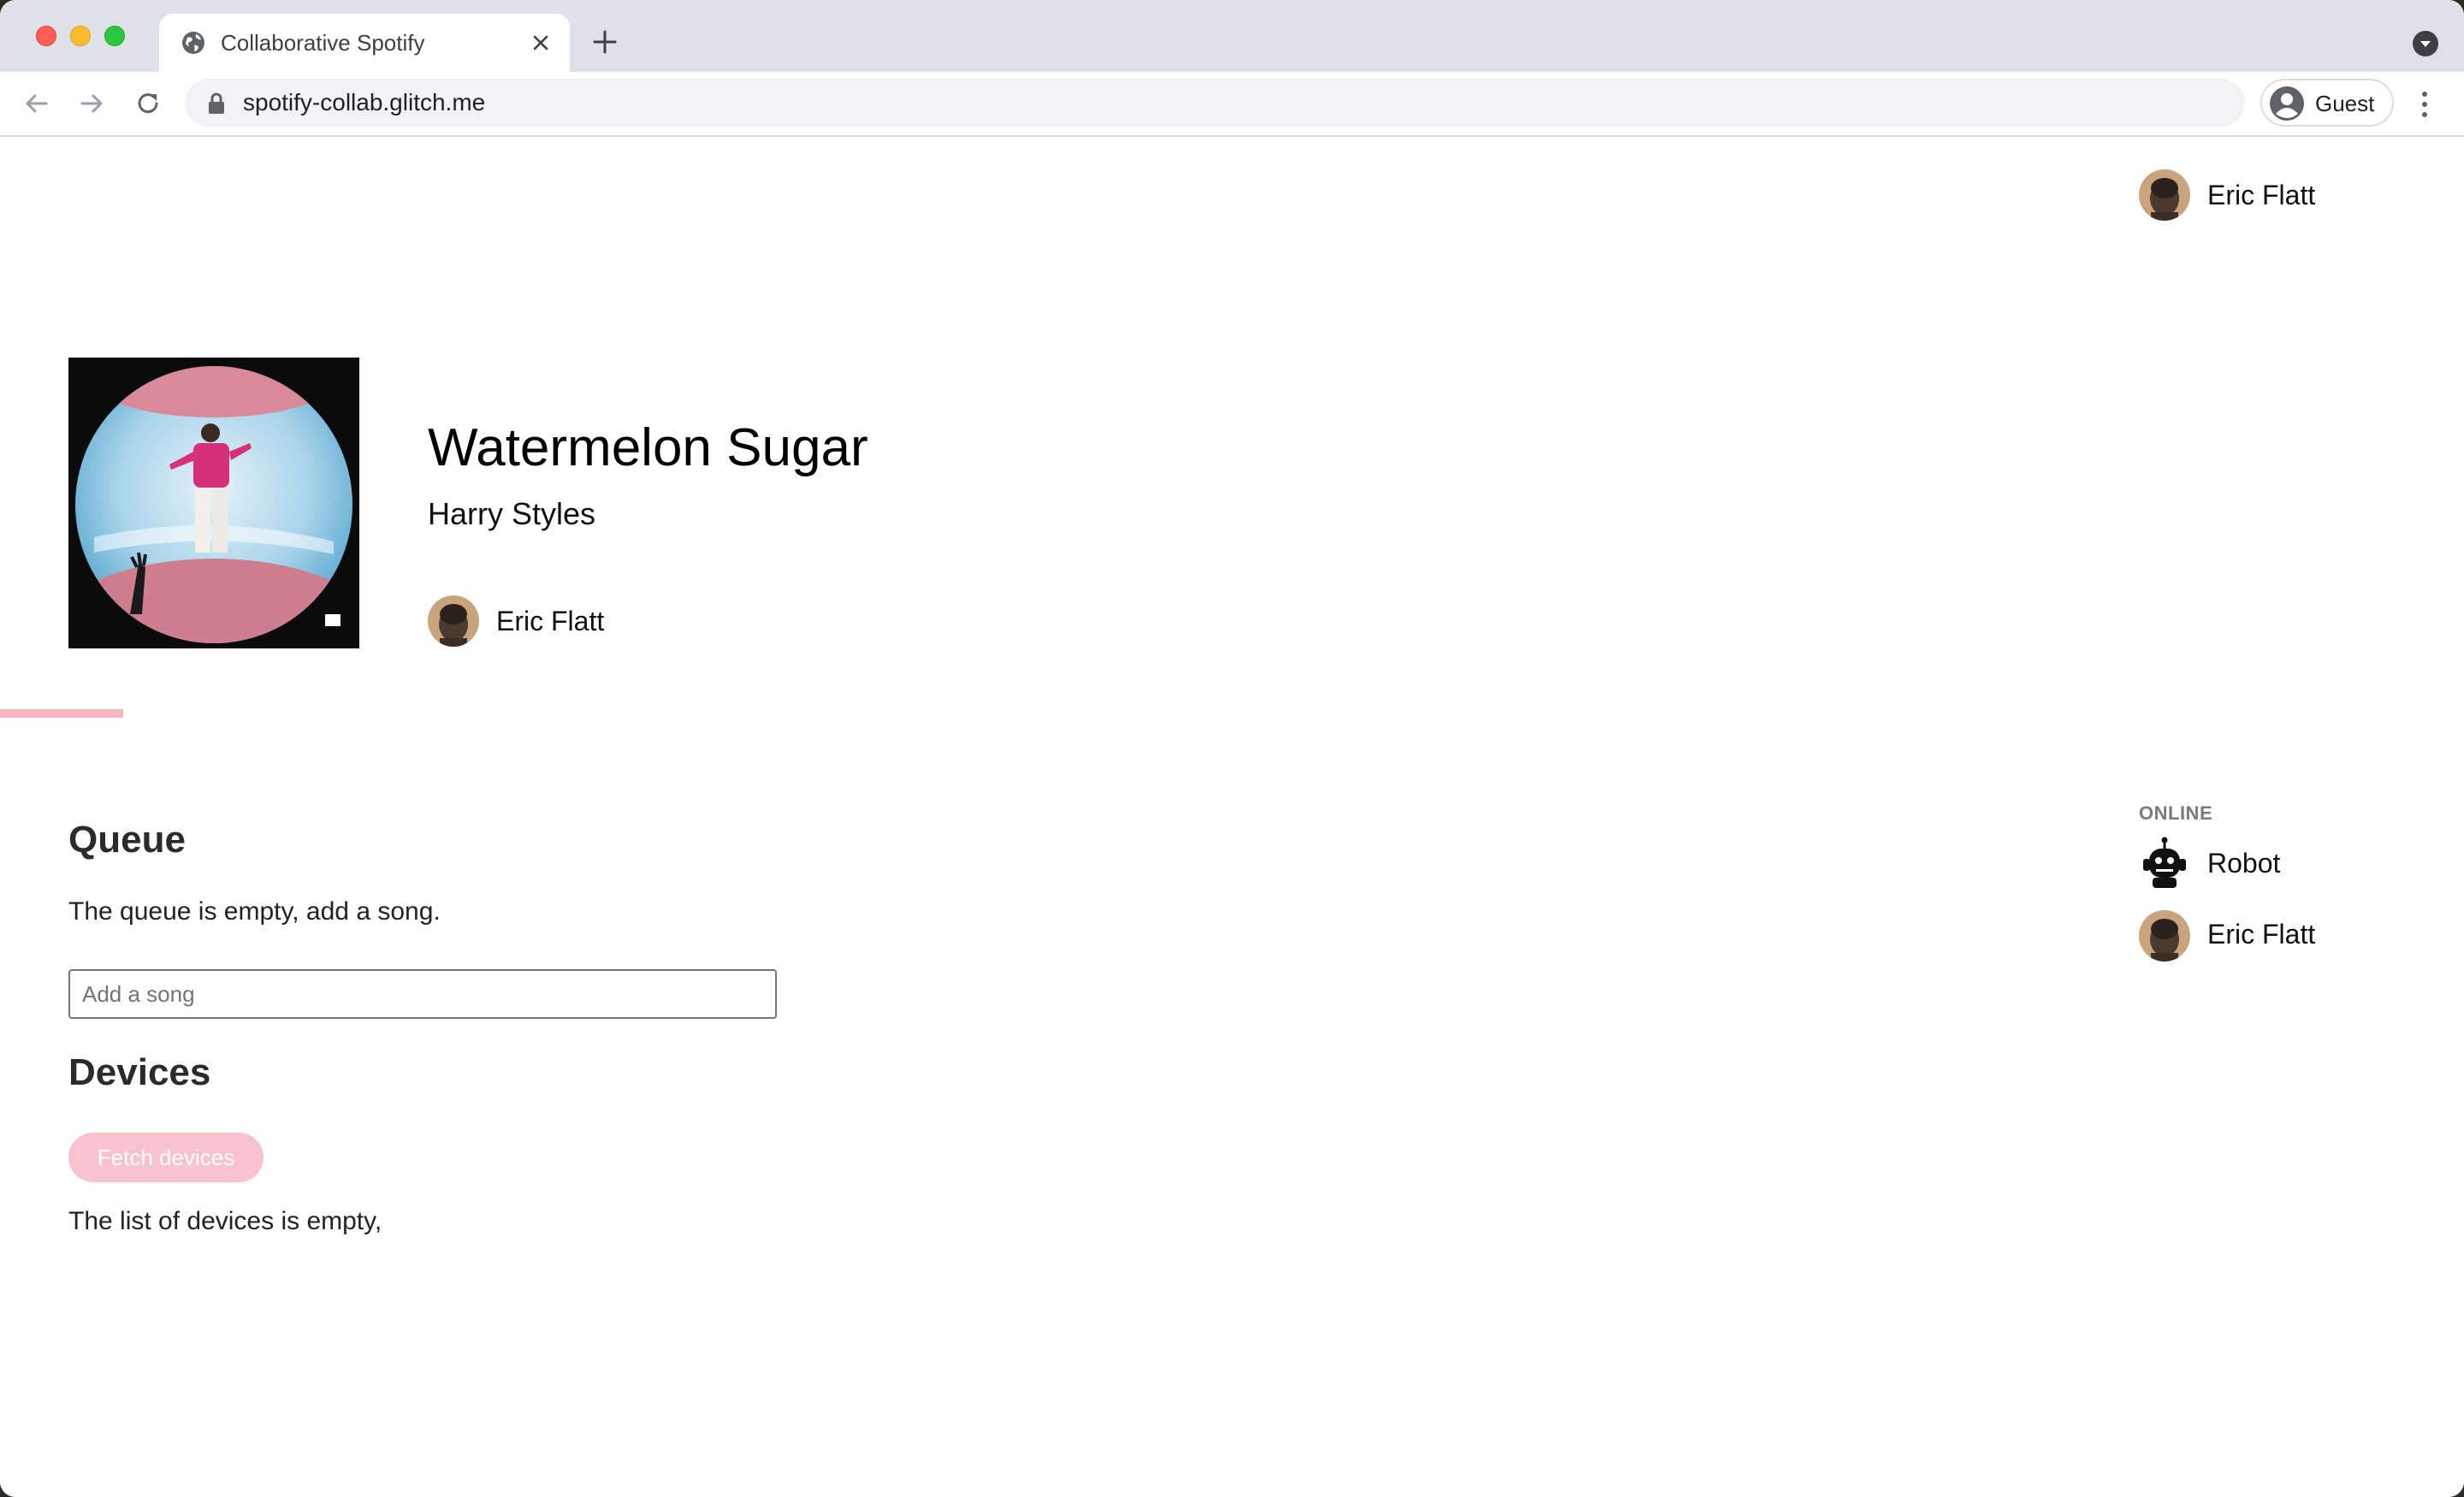 This screenshot has height=1497, width=2464. What do you see at coordinates (648, 447) in the screenshot?
I see `track-title: Watermelon Sugar` at bounding box center [648, 447].